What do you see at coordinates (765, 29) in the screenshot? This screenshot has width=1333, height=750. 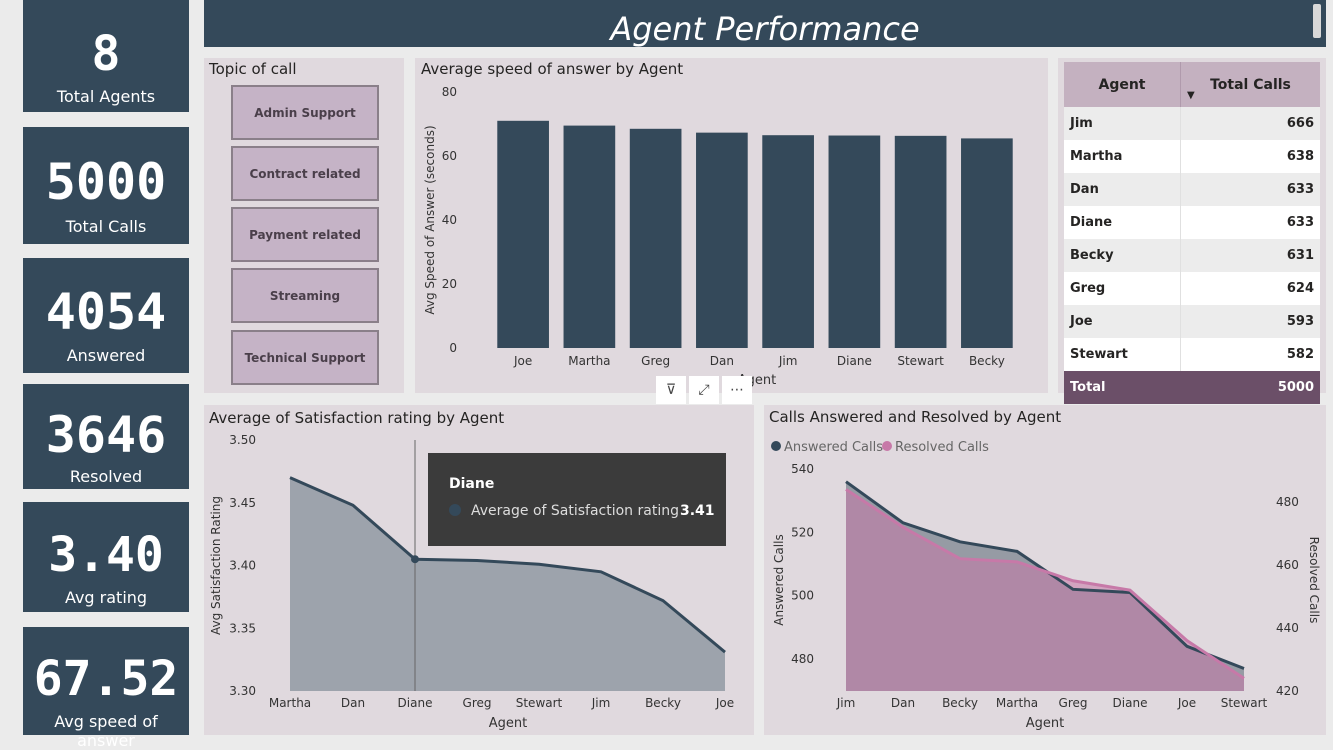 I see `page-title: Agent Performance` at bounding box center [765, 29].